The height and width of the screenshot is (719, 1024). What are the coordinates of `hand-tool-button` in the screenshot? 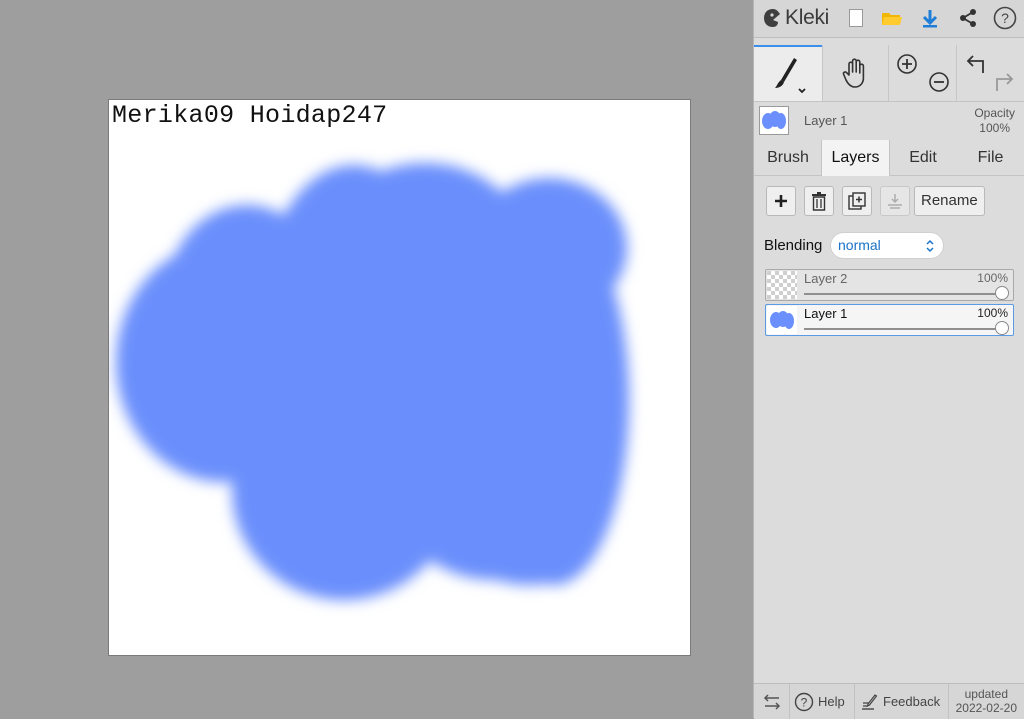 It's located at (855, 73).